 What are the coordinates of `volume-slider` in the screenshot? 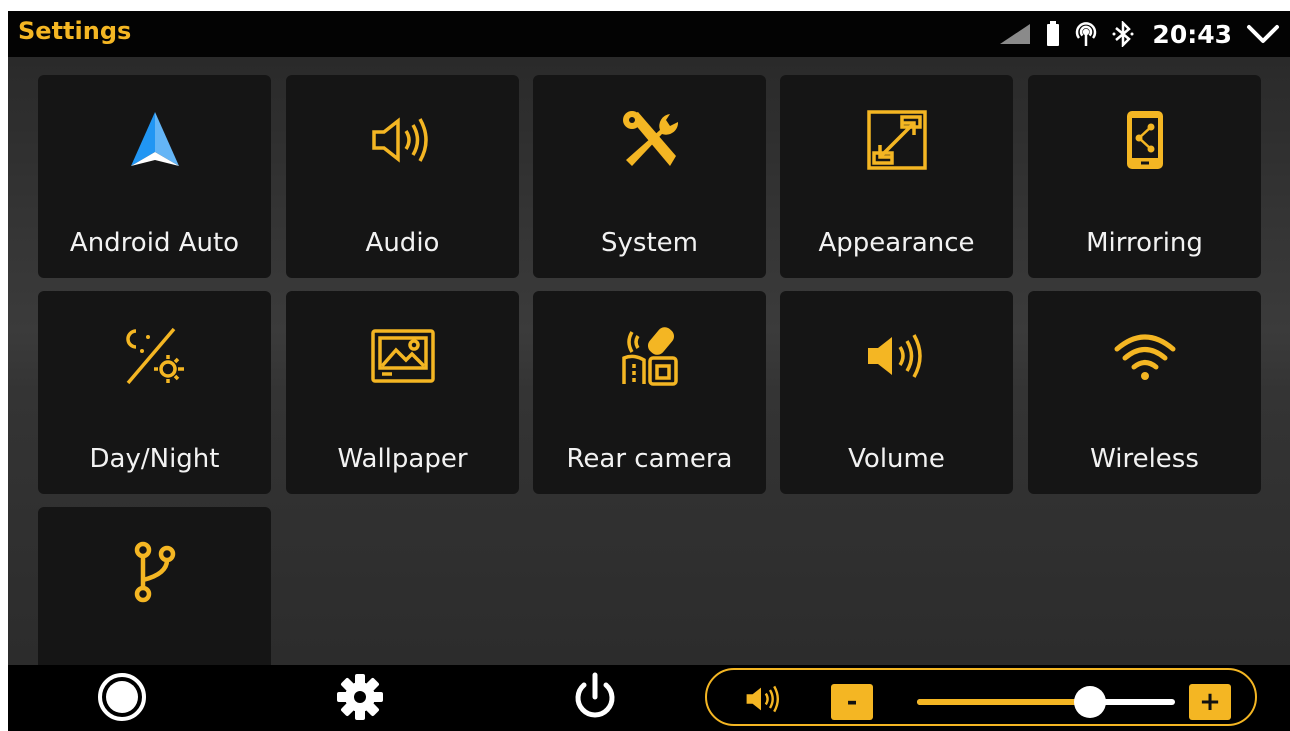 It's located at (1046, 702).